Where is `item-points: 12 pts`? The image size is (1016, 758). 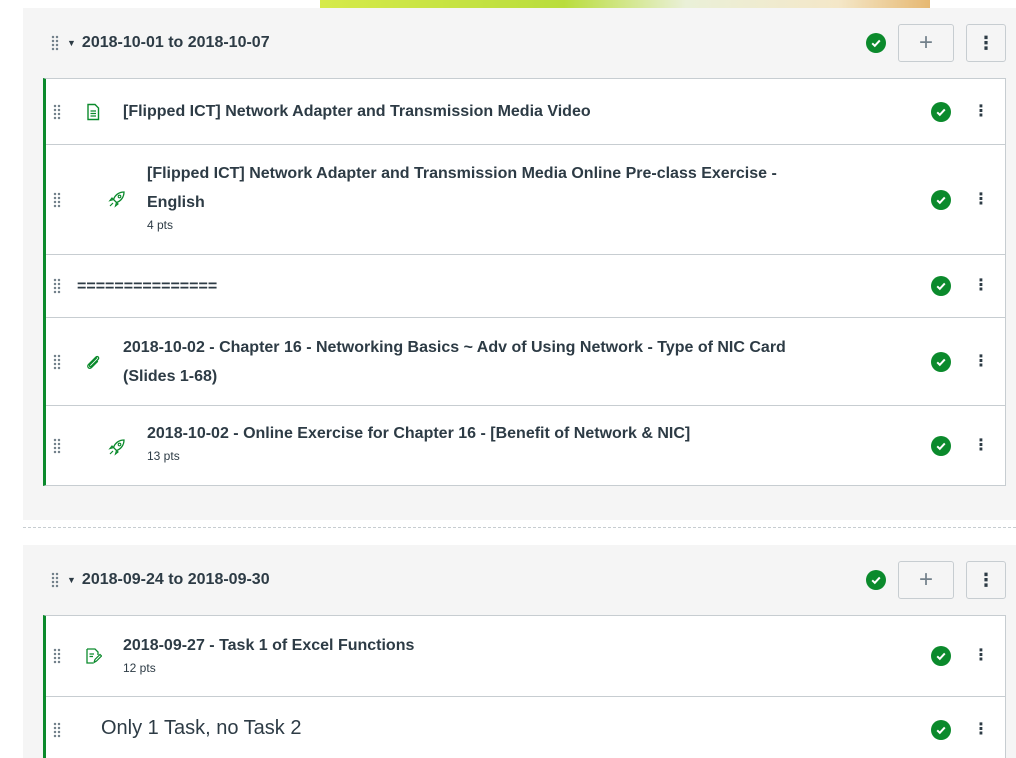
item-points: 12 pts is located at coordinates (139, 668).